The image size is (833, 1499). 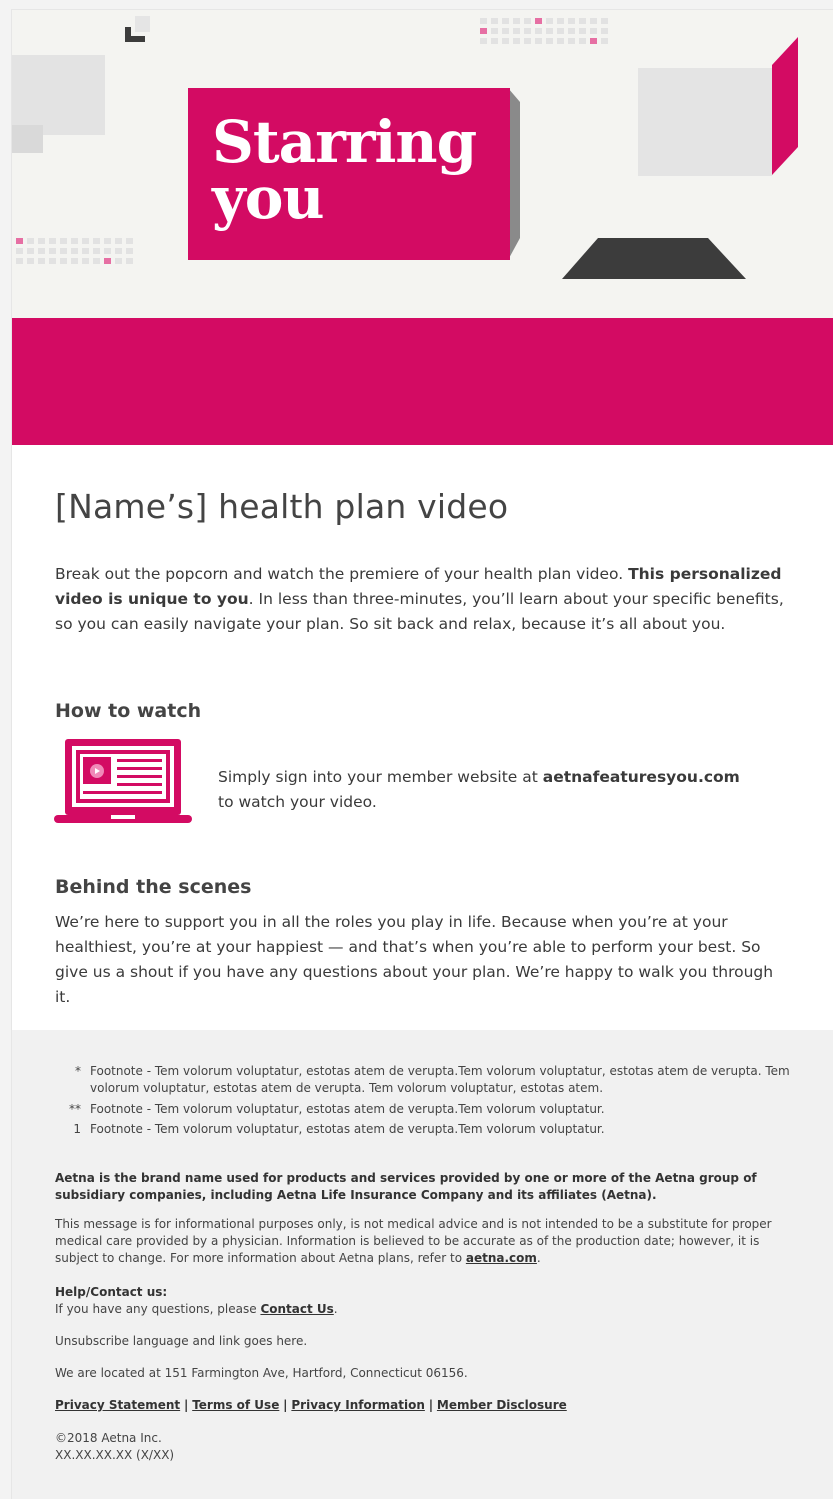 I want to click on disclaimer-text-2: ., so click(x=538, y=1258).